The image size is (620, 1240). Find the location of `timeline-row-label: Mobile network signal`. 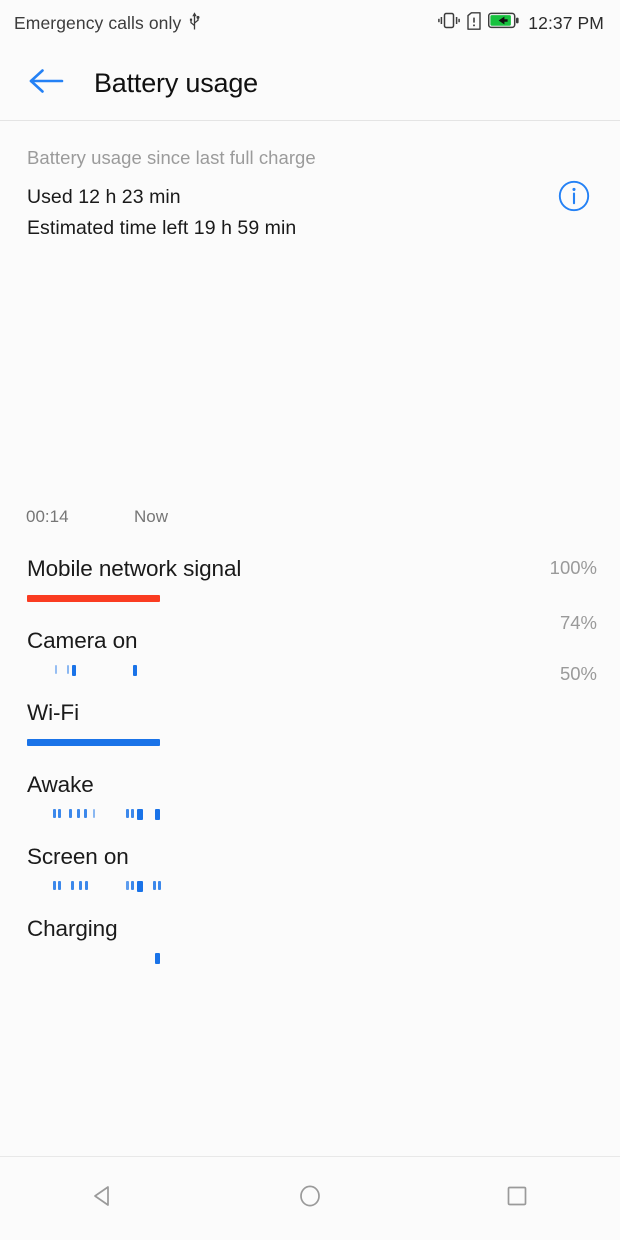

timeline-row-label: Mobile network signal is located at coordinates (134, 568).